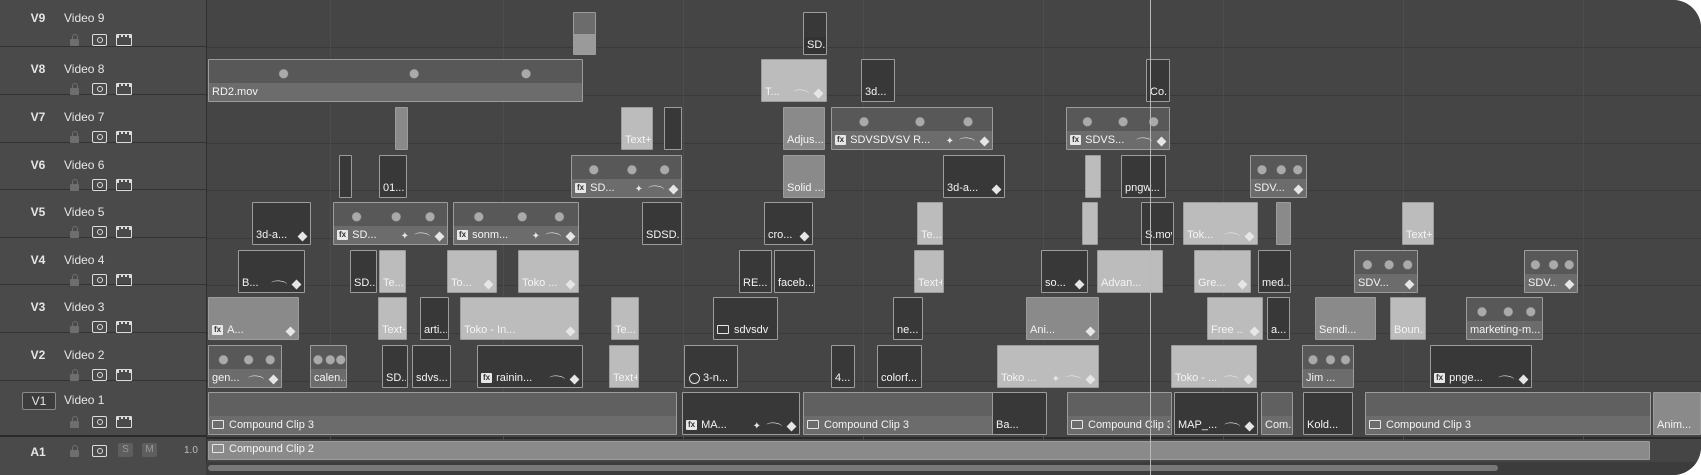  What do you see at coordinates (745, 318) in the screenshot?
I see `clip: sdvsdv` at bounding box center [745, 318].